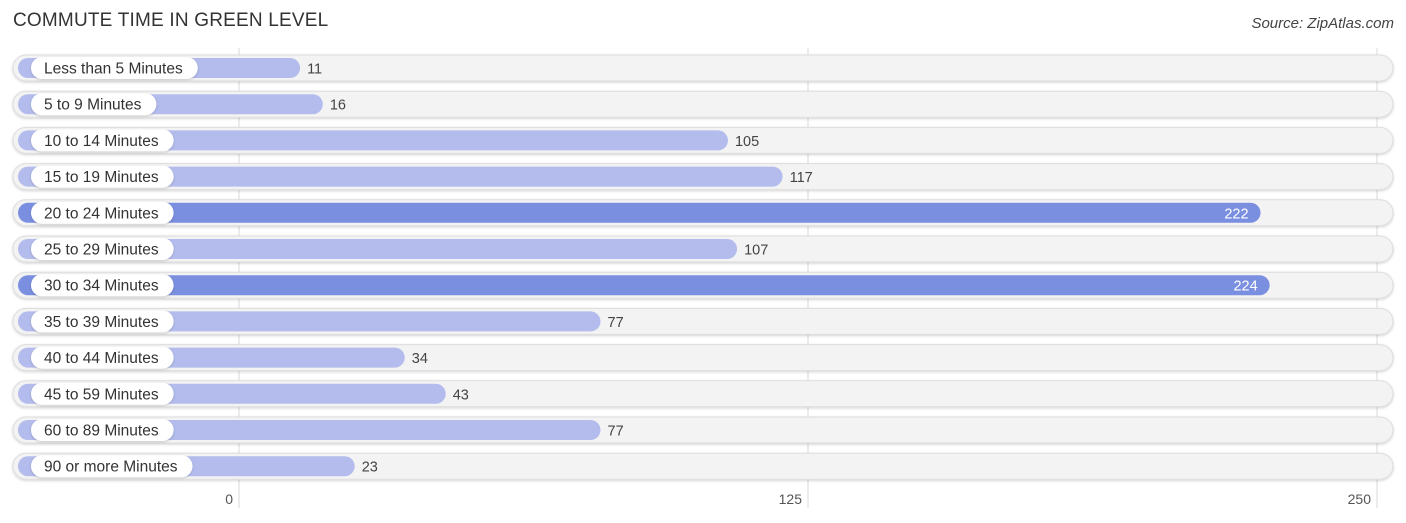 The width and height of the screenshot is (1406, 523). Describe the element at coordinates (338, 106) in the screenshot. I see `value-label: 16` at that location.